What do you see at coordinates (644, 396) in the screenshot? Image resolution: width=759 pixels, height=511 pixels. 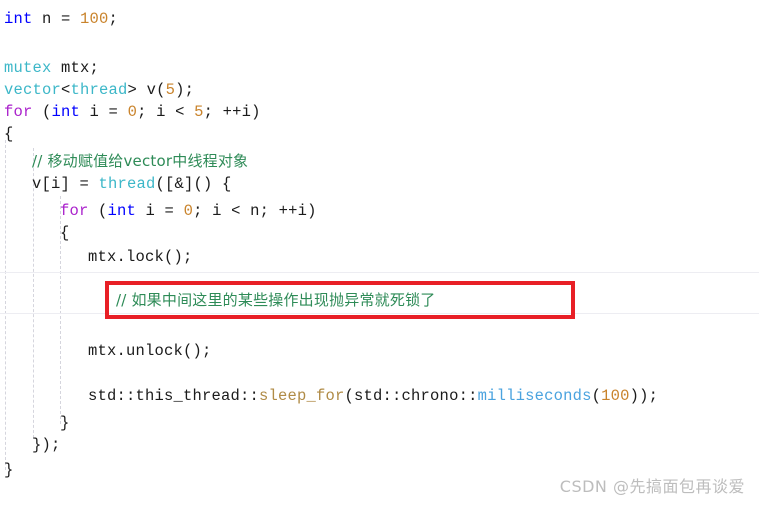 I see `token-paren-close-semicolon: ));` at bounding box center [644, 396].